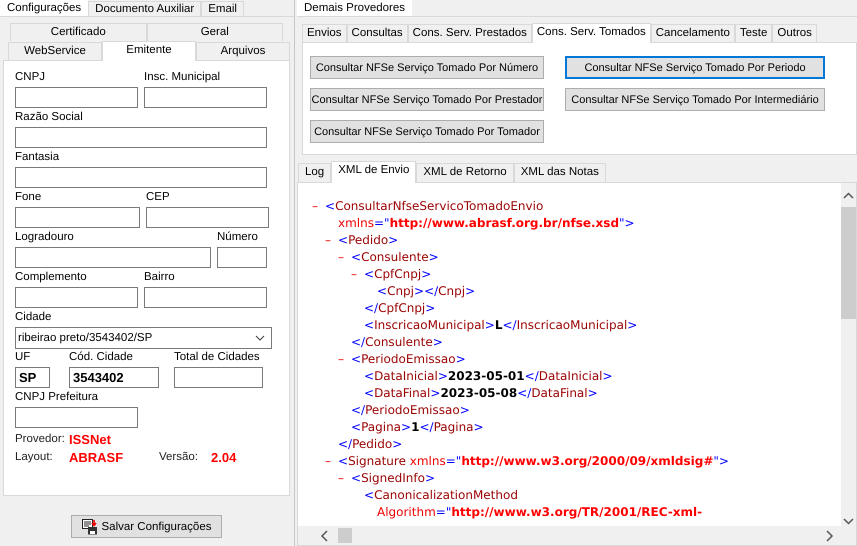 This screenshot has width=857, height=546. Describe the element at coordinates (848, 196) in the screenshot. I see `chevron-up-icon` at that location.